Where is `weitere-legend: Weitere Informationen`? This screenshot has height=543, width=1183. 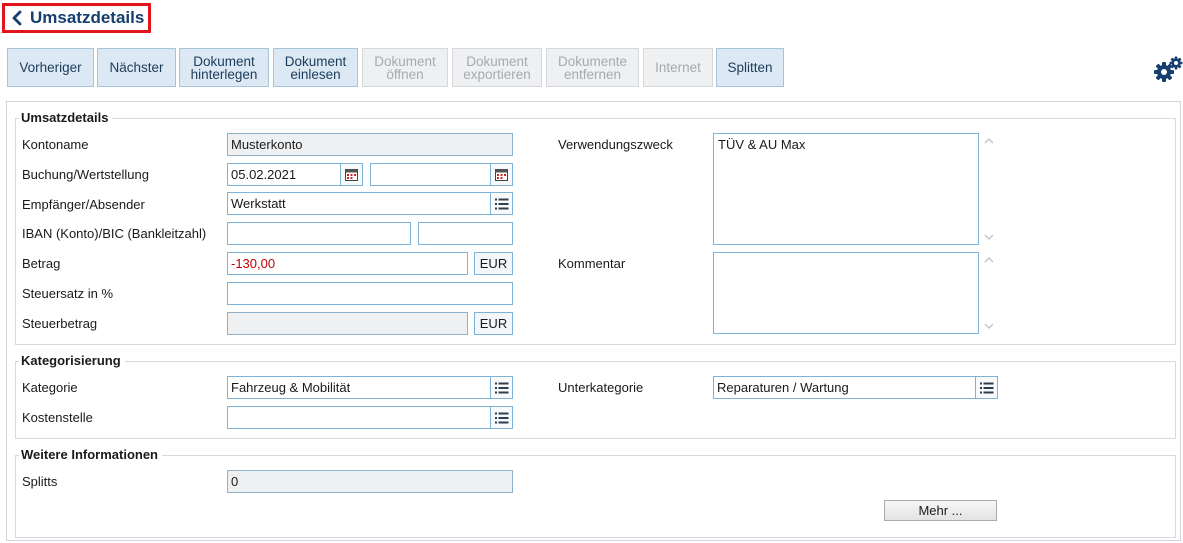 weitere-legend: Weitere Informationen is located at coordinates (91, 454).